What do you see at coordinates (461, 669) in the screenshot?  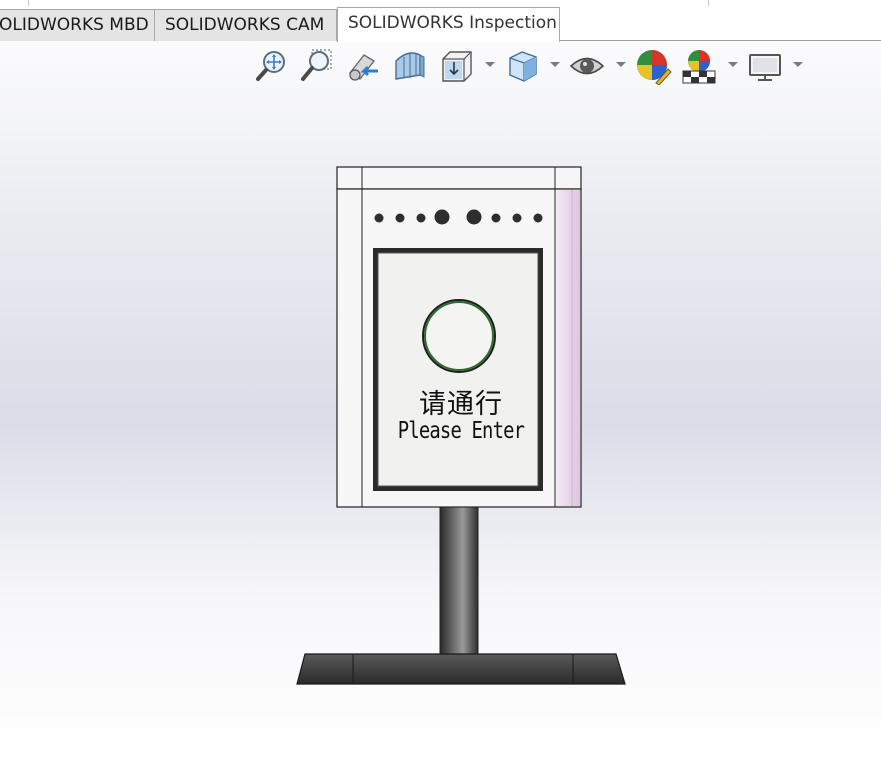 I see `pedestal-base` at bounding box center [461, 669].